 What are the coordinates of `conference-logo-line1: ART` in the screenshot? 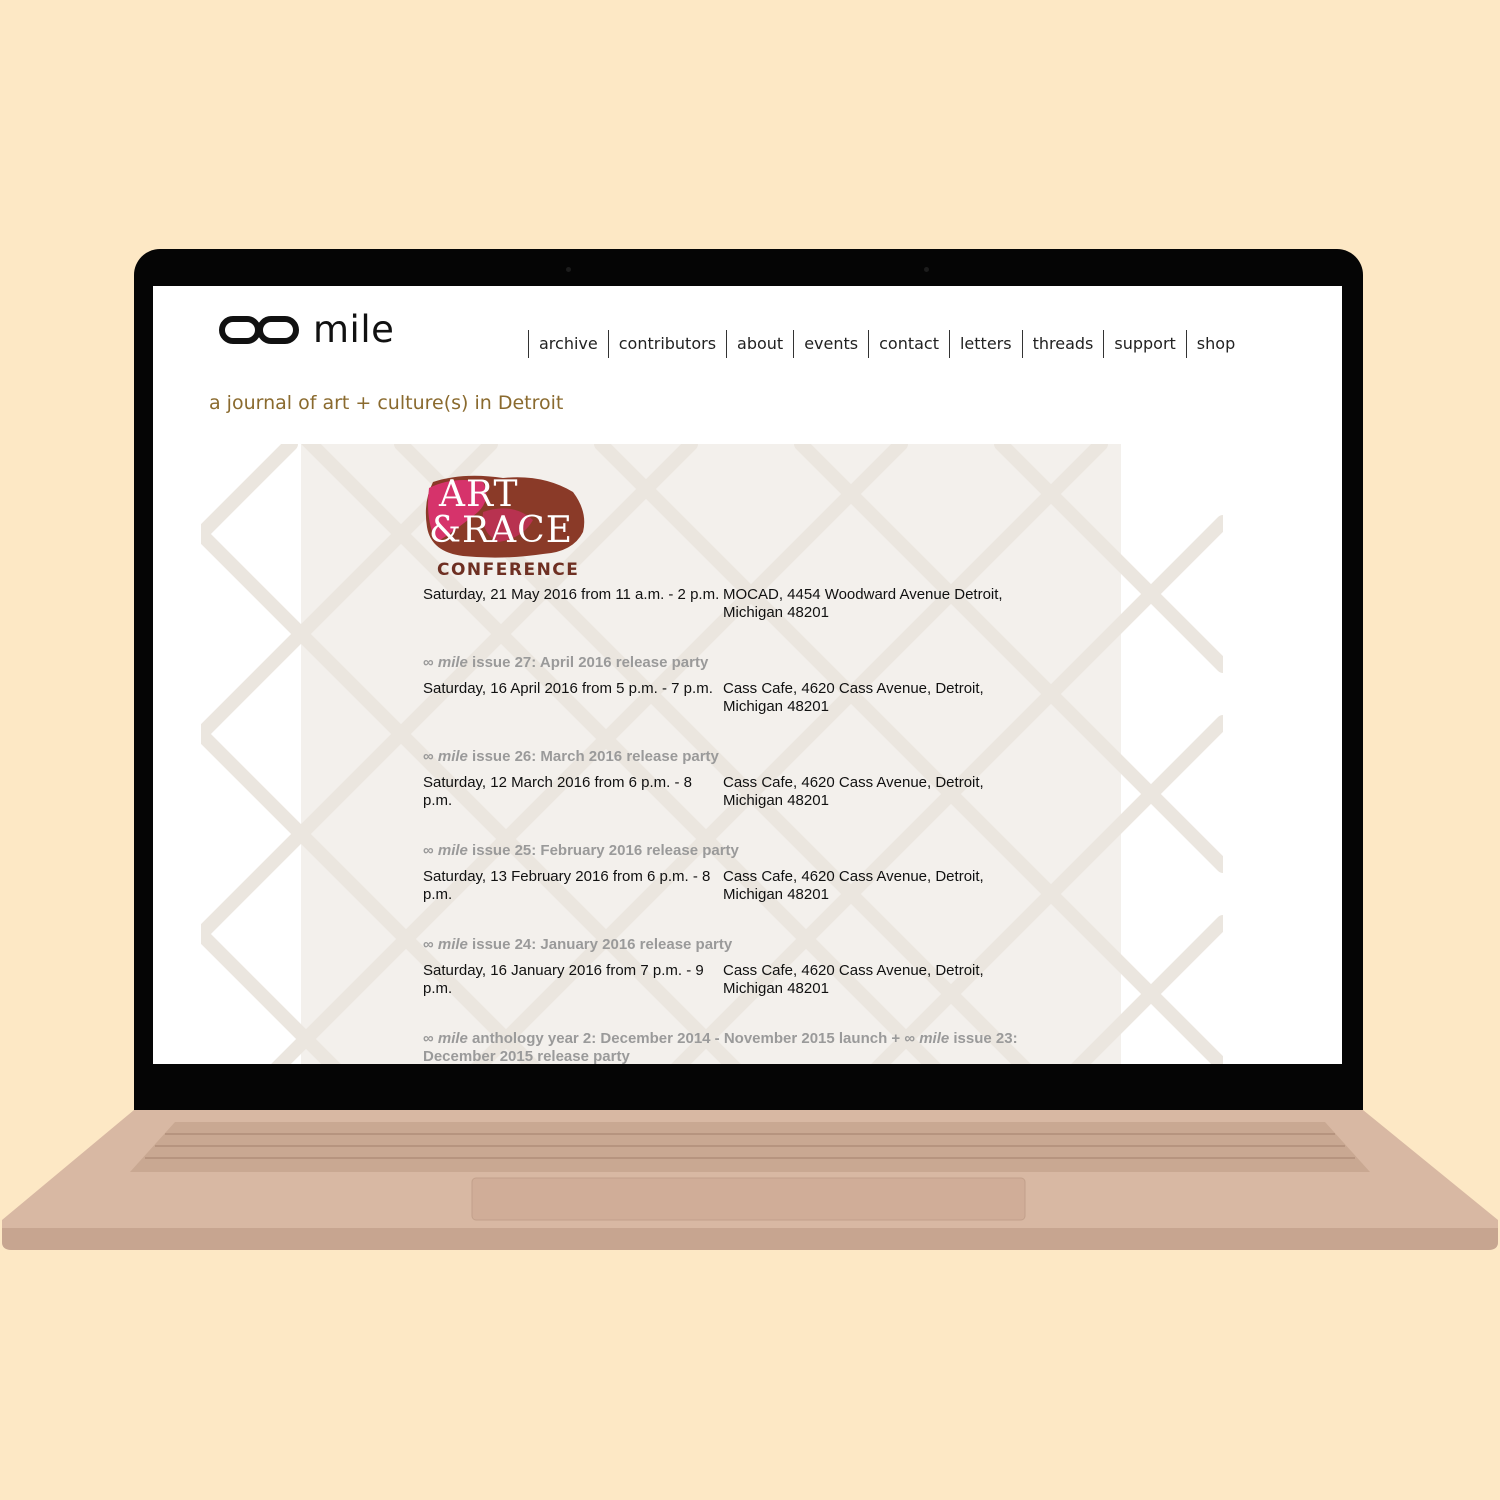 It's located at (479, 494).